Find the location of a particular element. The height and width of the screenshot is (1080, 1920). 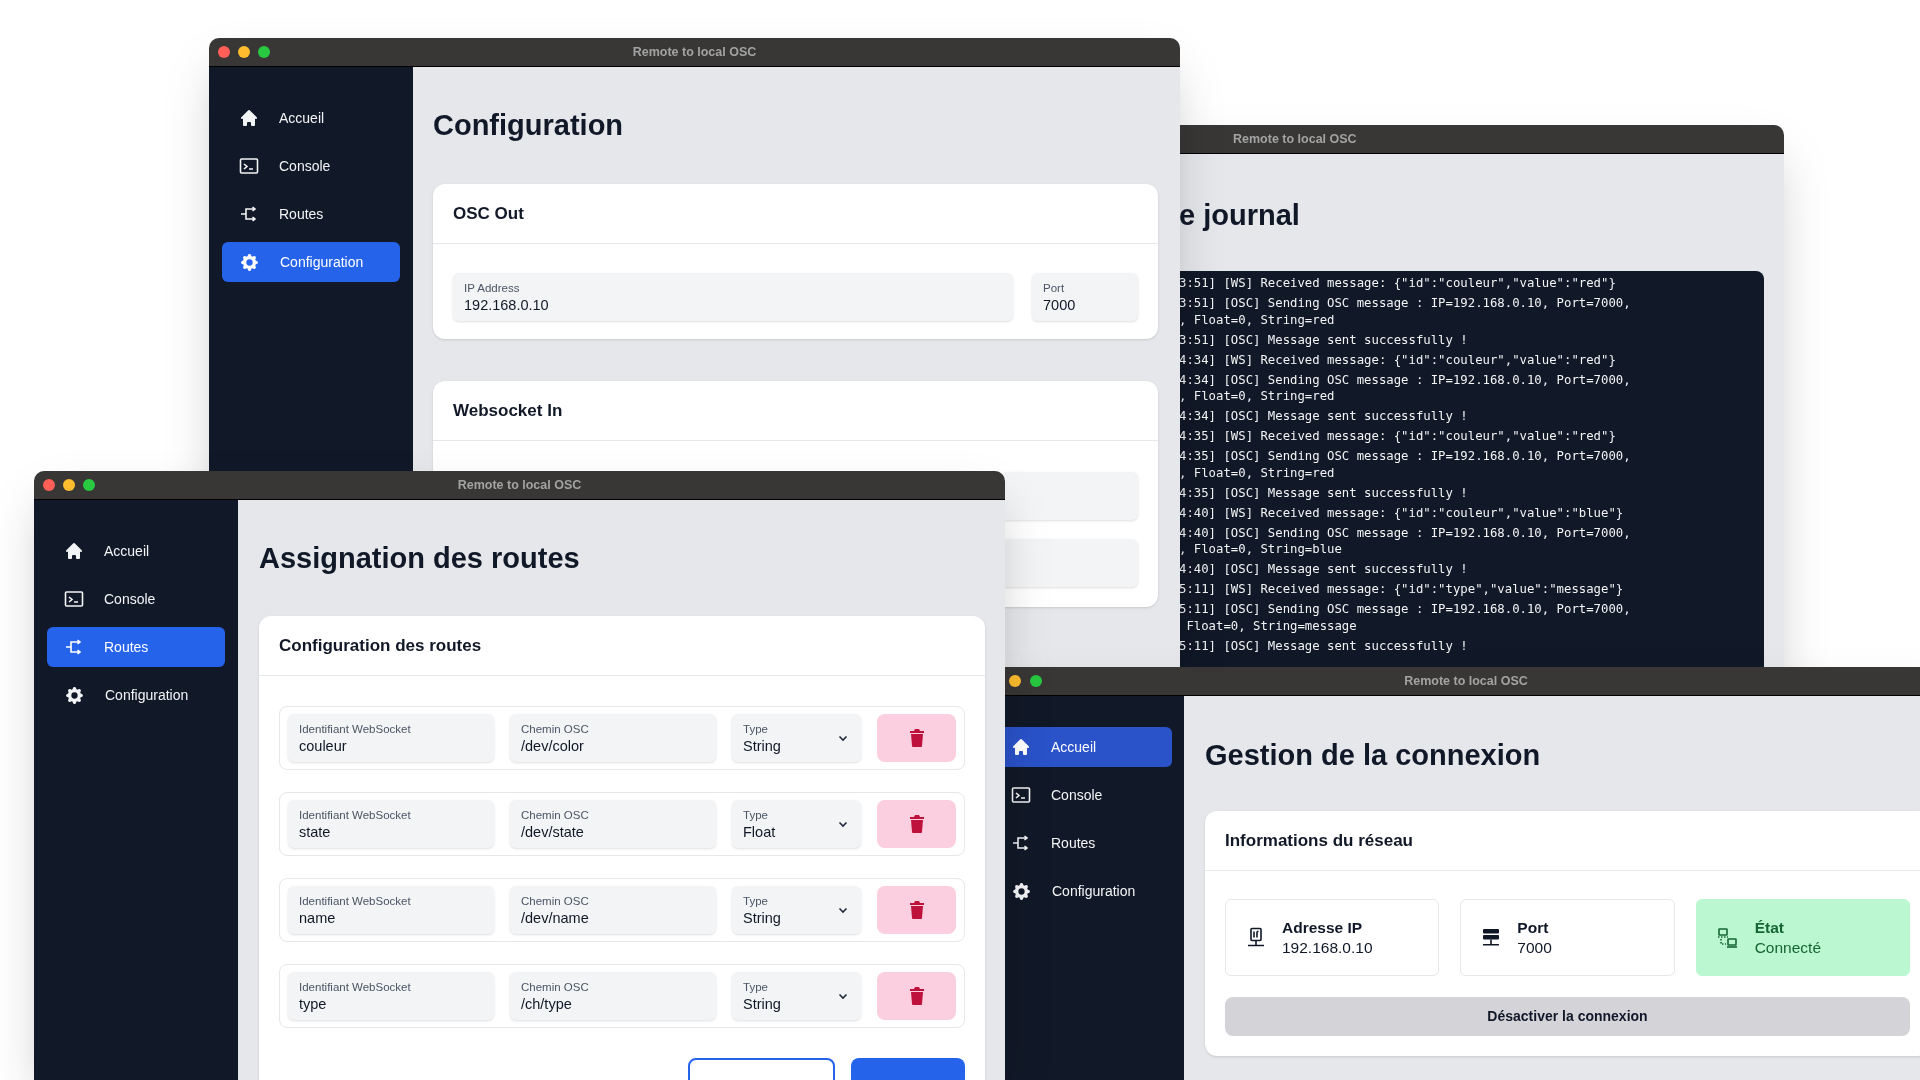

field-value: /dev/color is located at coordinates (553, 745).